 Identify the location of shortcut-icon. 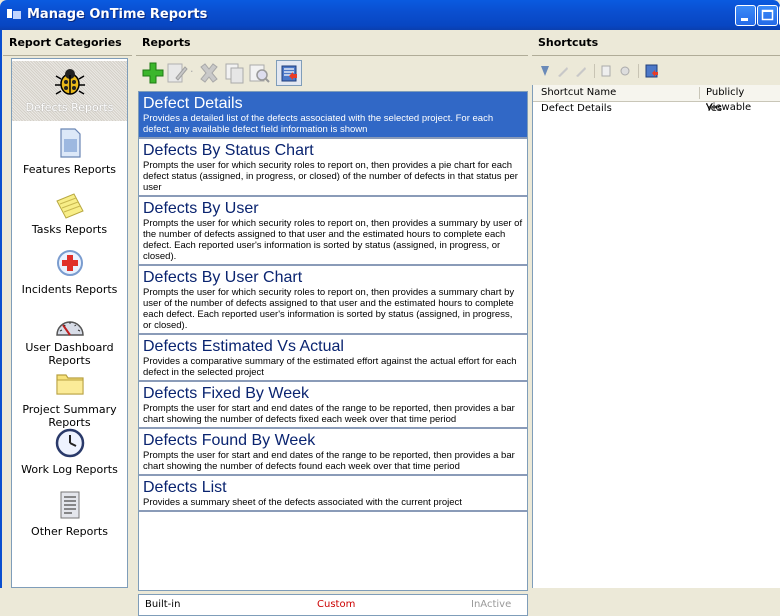
(289, 73).